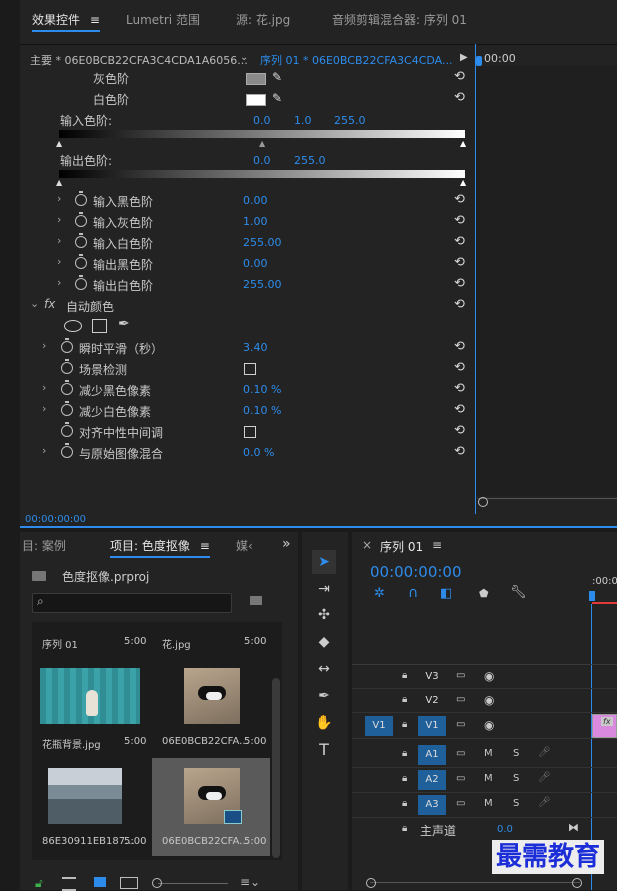  What do you see at coordinates (310, 160) in the screenshot?
I see `output-white-value: 255.0` at bounding box center [310, 160].